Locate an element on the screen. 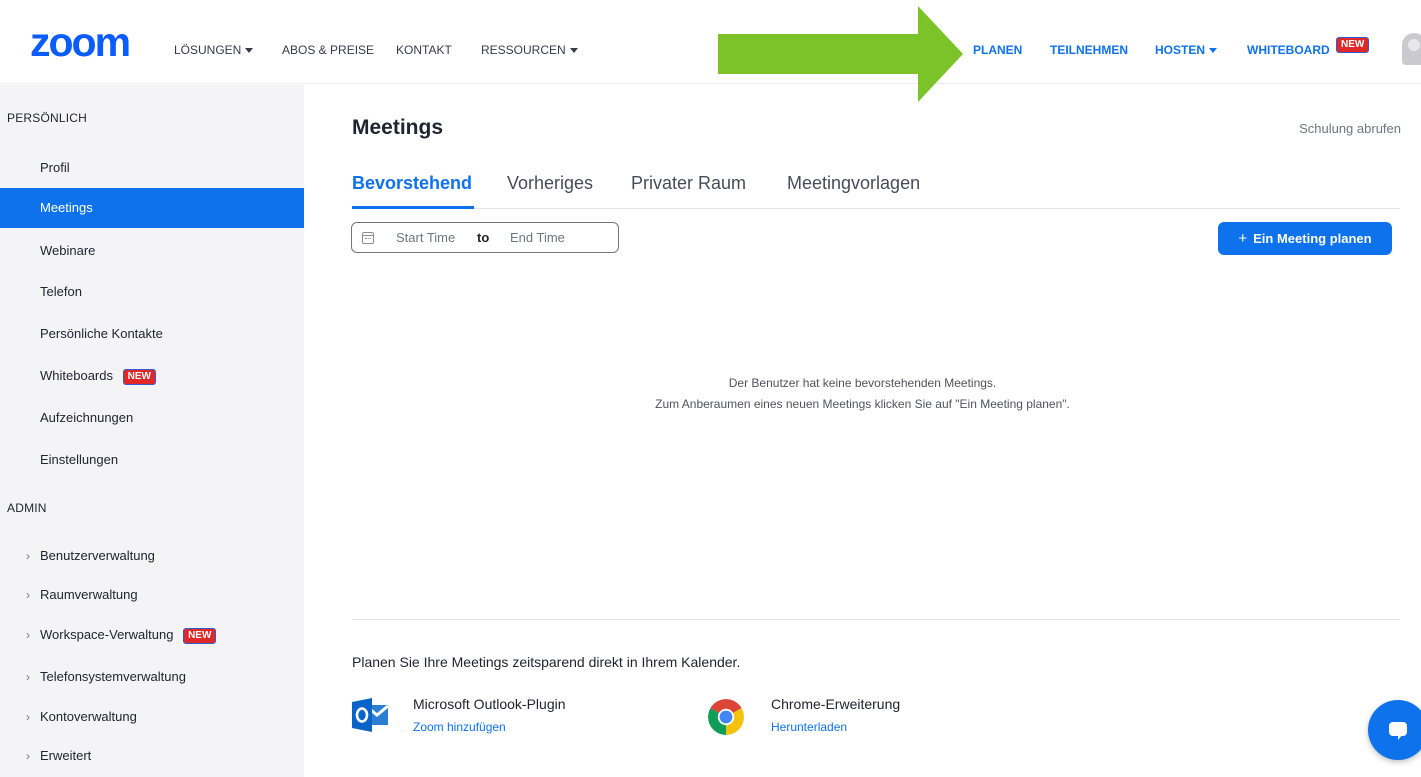 The image size is (1421, 777). sidebar-item-erweitert: › Erweitert is located at coordinates (152, 756).